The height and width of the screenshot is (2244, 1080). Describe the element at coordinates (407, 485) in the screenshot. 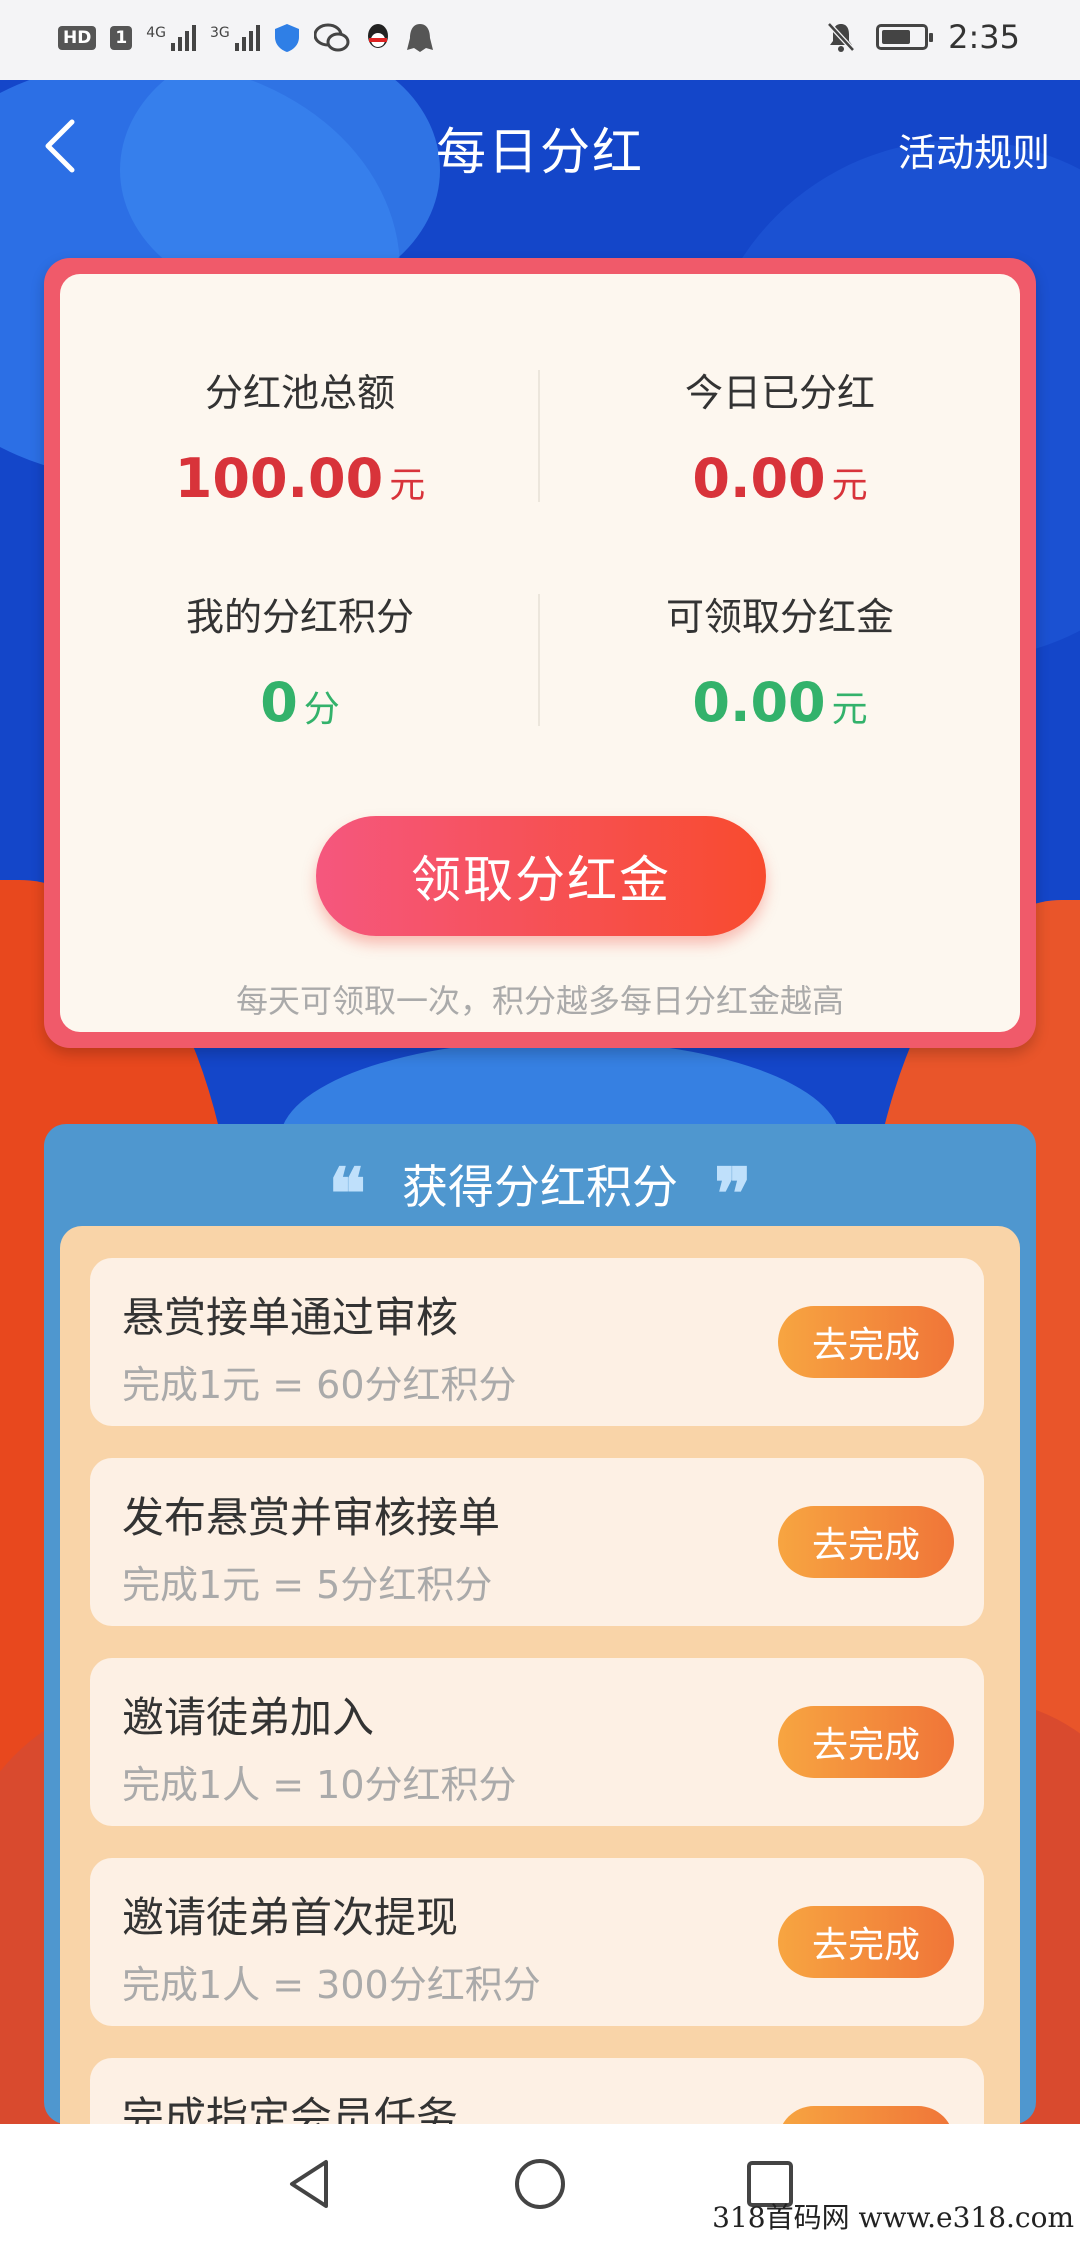

I see `pool-total-unit: 元` at that location.